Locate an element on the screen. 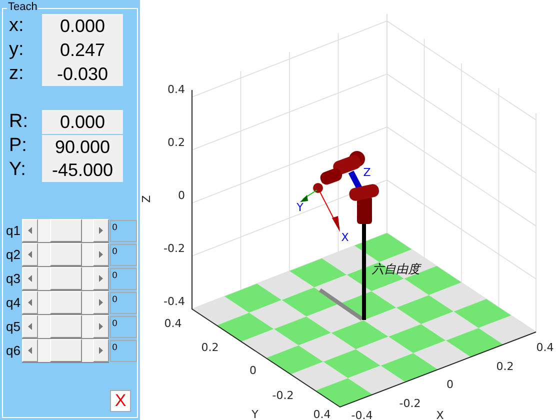 The height and width of the screenshot is (420, 560). coordinate-label: z: is located at coordinates (16, 74).